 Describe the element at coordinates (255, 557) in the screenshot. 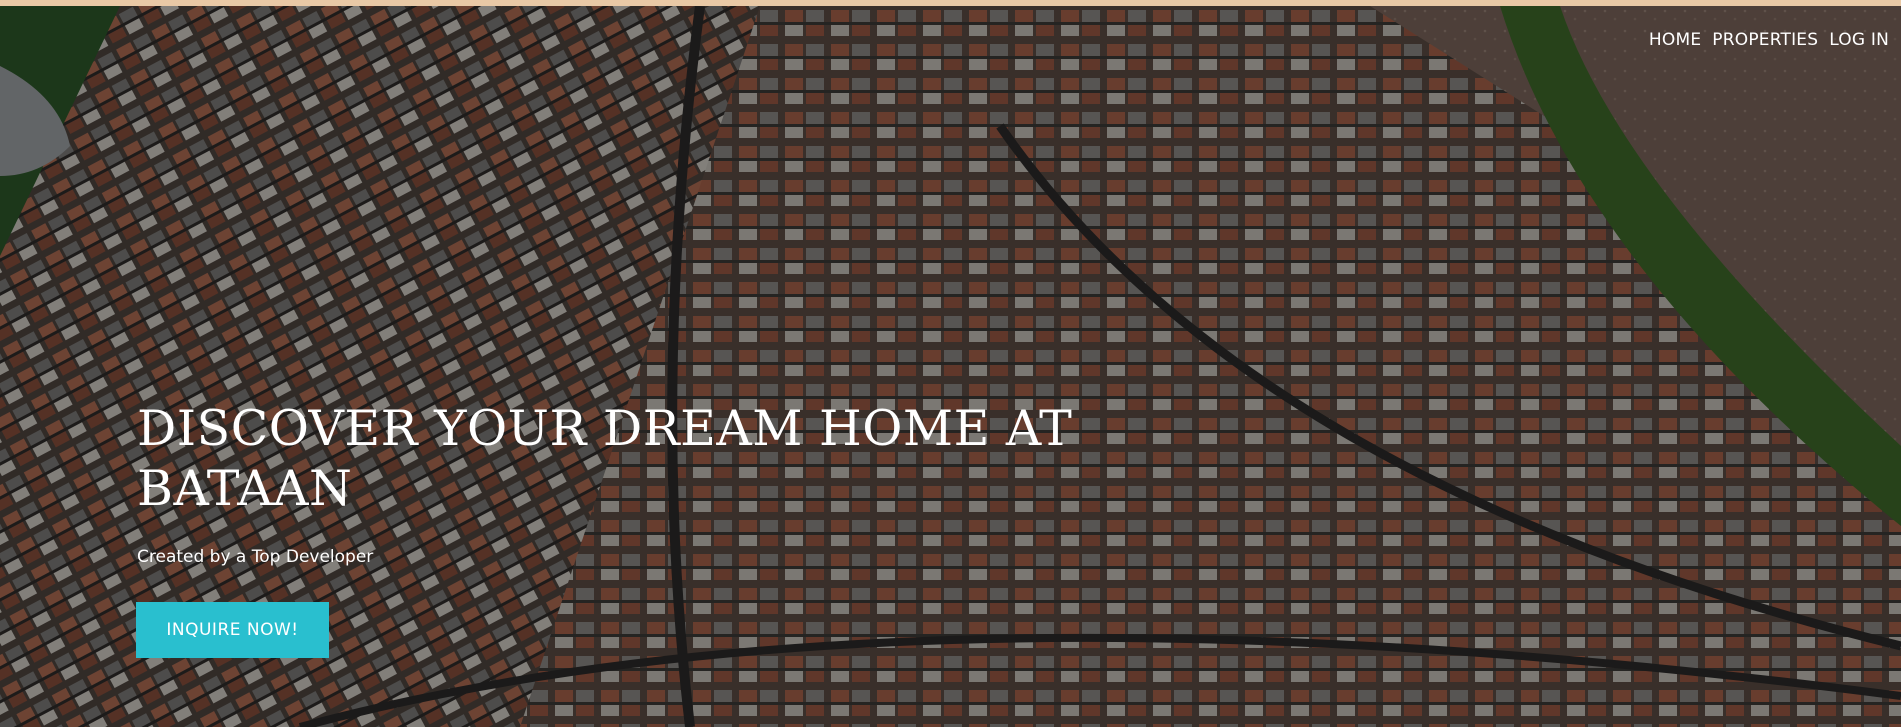

I see `hero-subheadline: Created by a Top Developer` at that location.